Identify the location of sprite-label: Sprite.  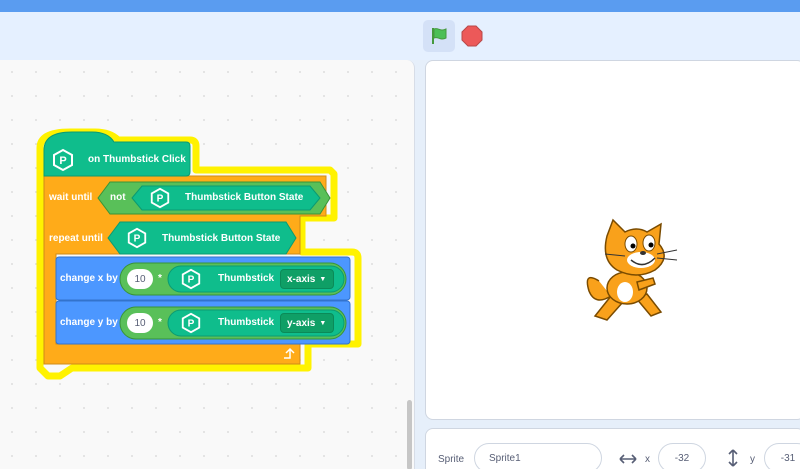
(451, 459).